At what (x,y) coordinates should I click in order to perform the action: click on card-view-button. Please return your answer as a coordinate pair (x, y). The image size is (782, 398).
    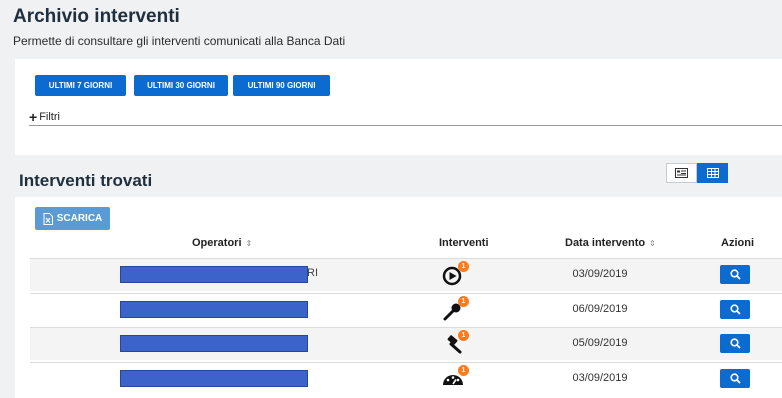
    Looking at the image, I should click on (681, 173).